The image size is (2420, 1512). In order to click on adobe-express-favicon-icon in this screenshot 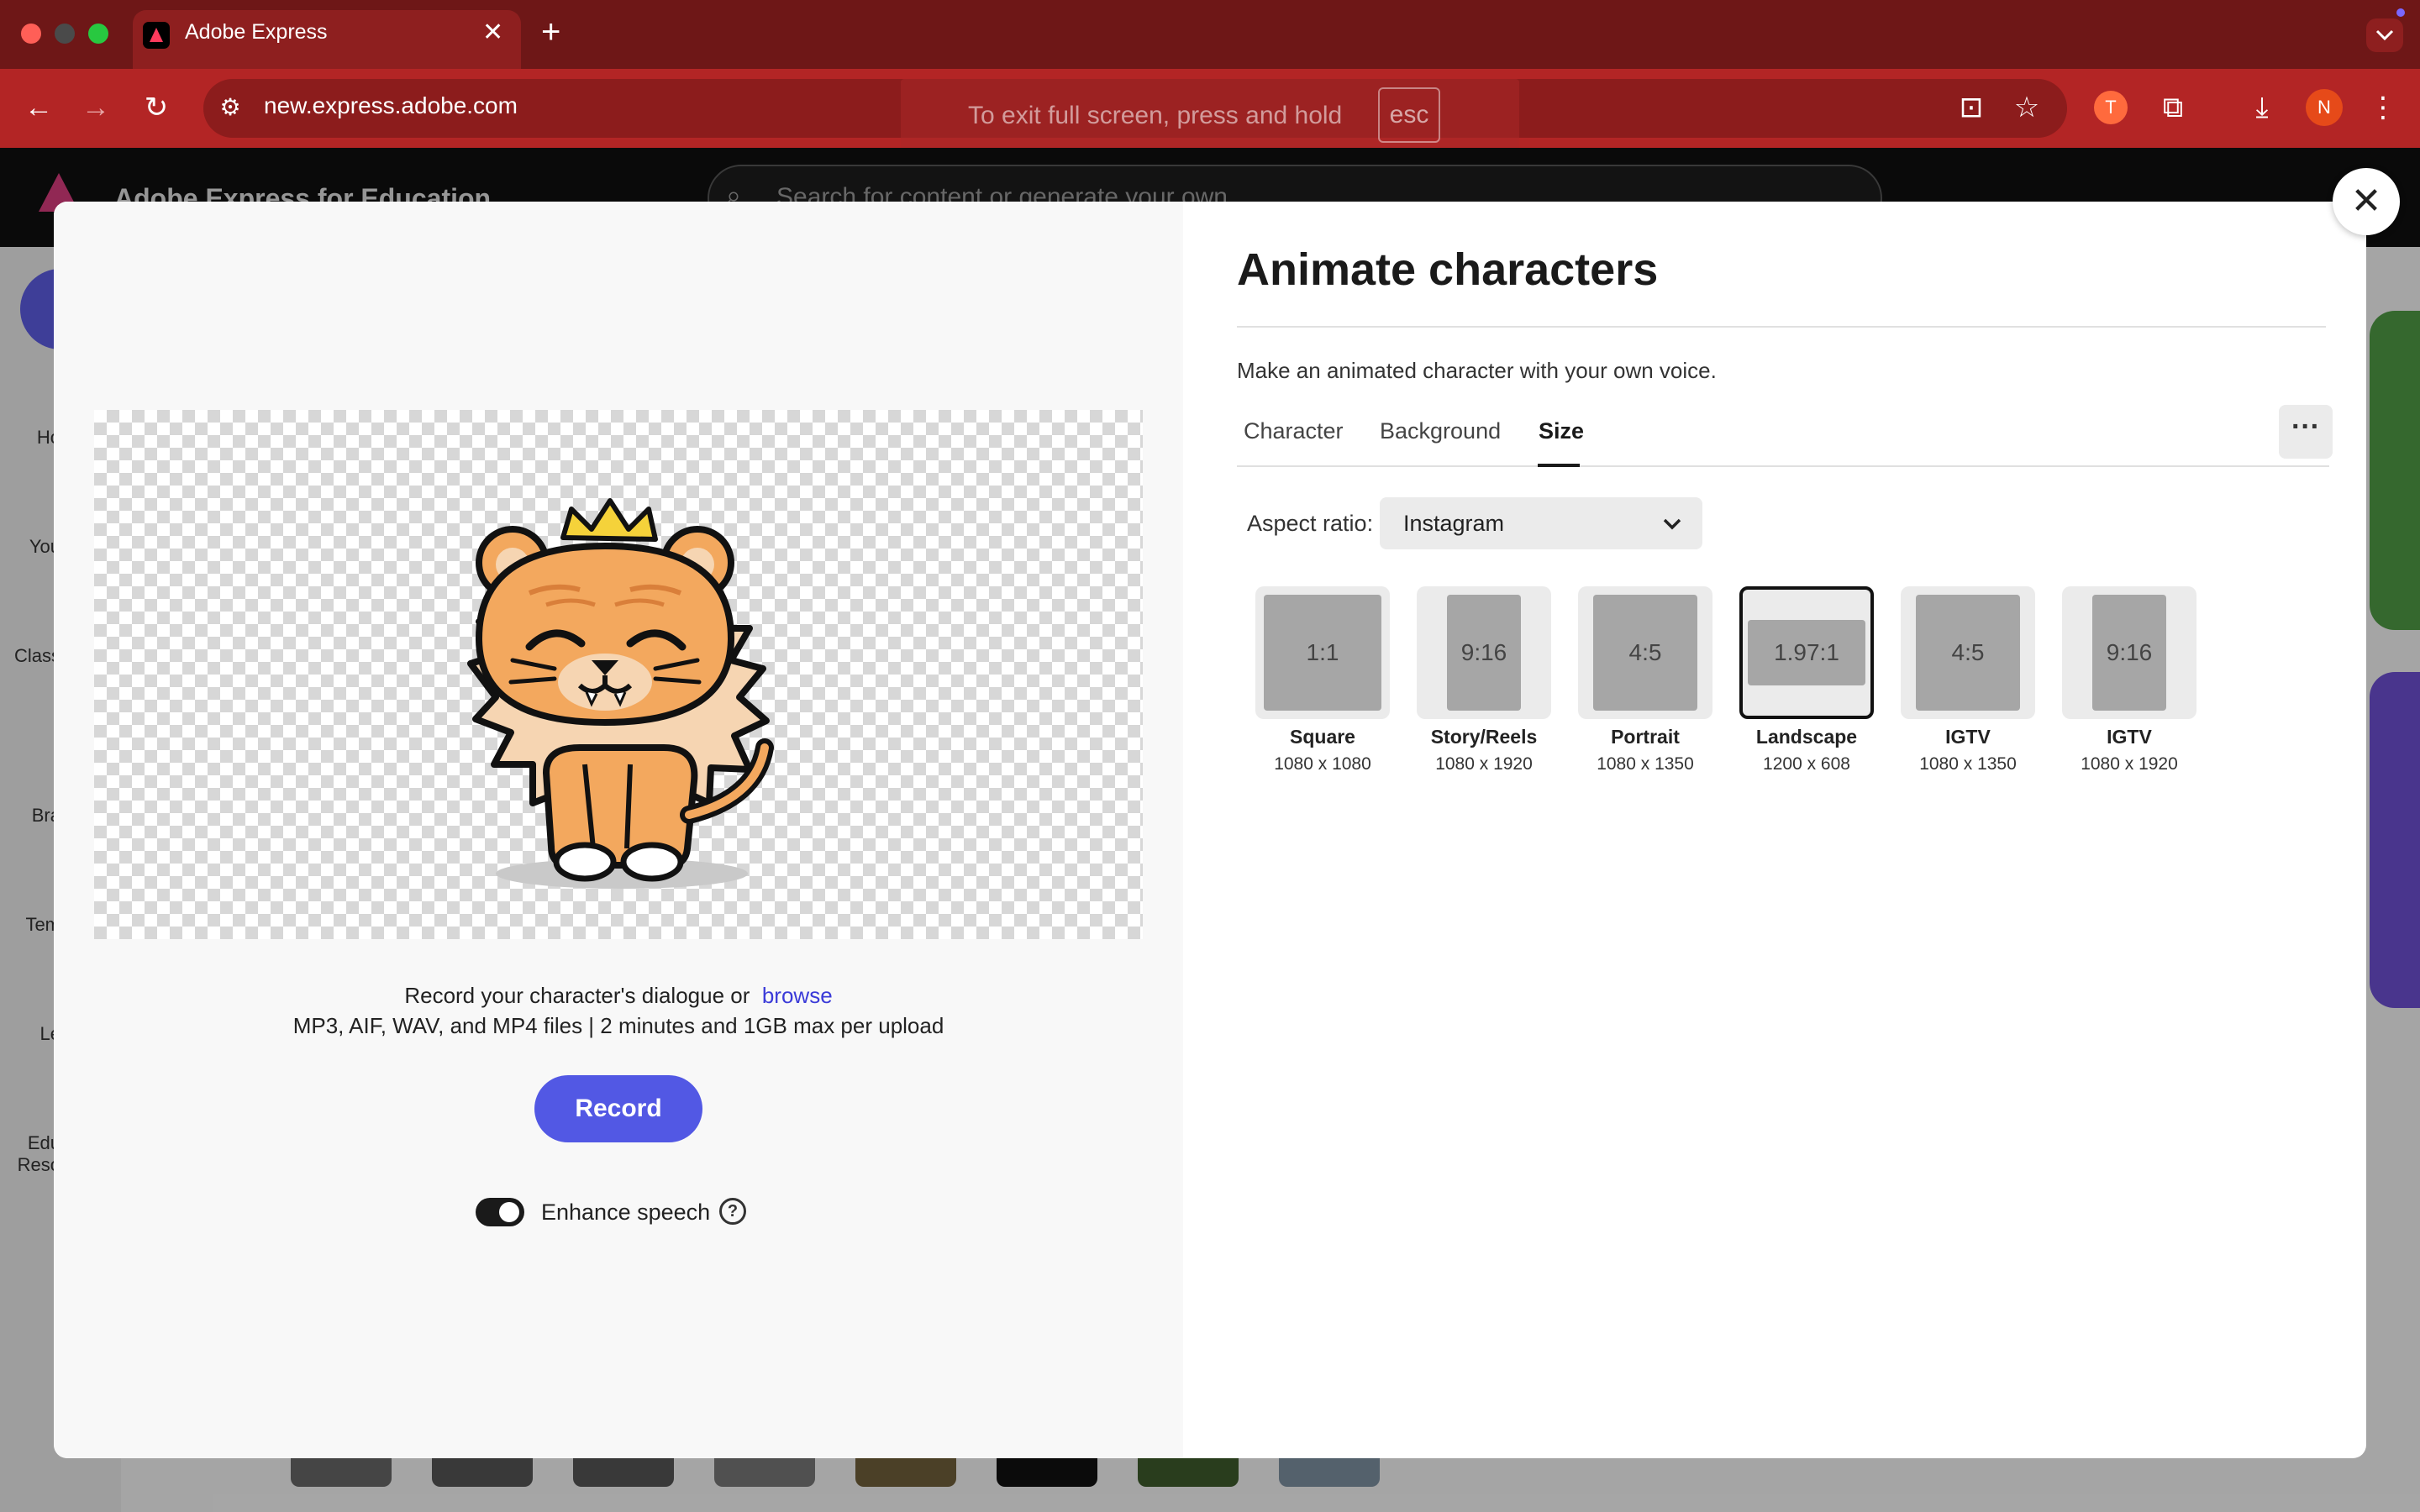, I will do `click(157, 35)`.